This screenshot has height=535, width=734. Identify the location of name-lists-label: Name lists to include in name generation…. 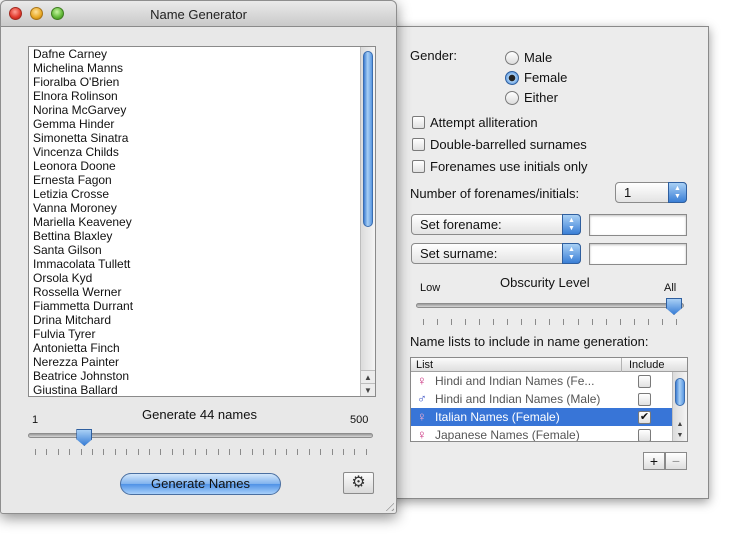
(529, 341).